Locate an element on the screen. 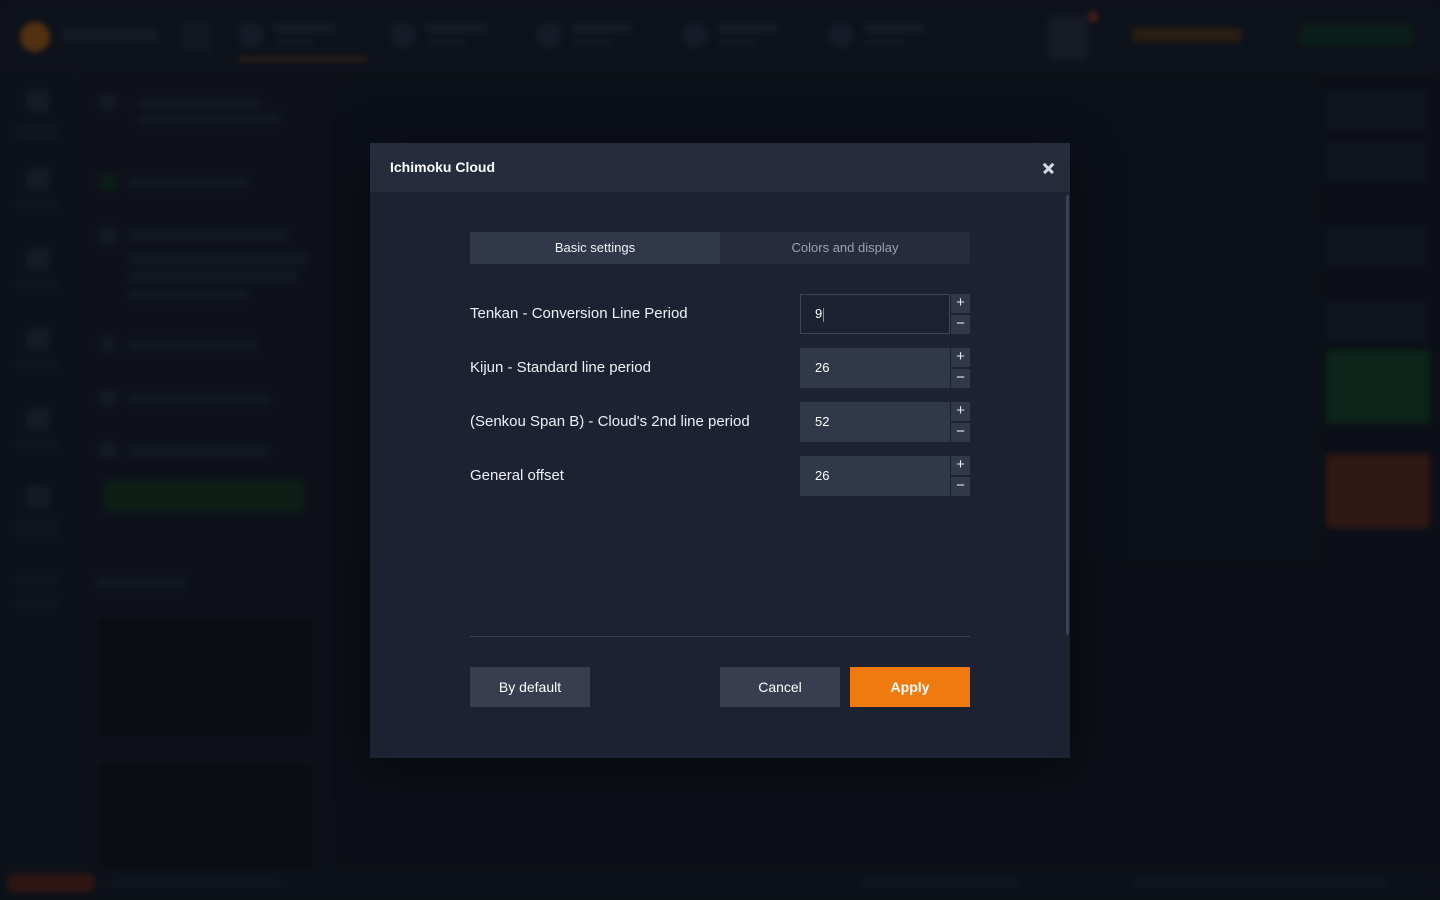 This screenshot has height=900, width=1440. modal-header: Ichimoku Cloud is located at coordinates (720, 167).